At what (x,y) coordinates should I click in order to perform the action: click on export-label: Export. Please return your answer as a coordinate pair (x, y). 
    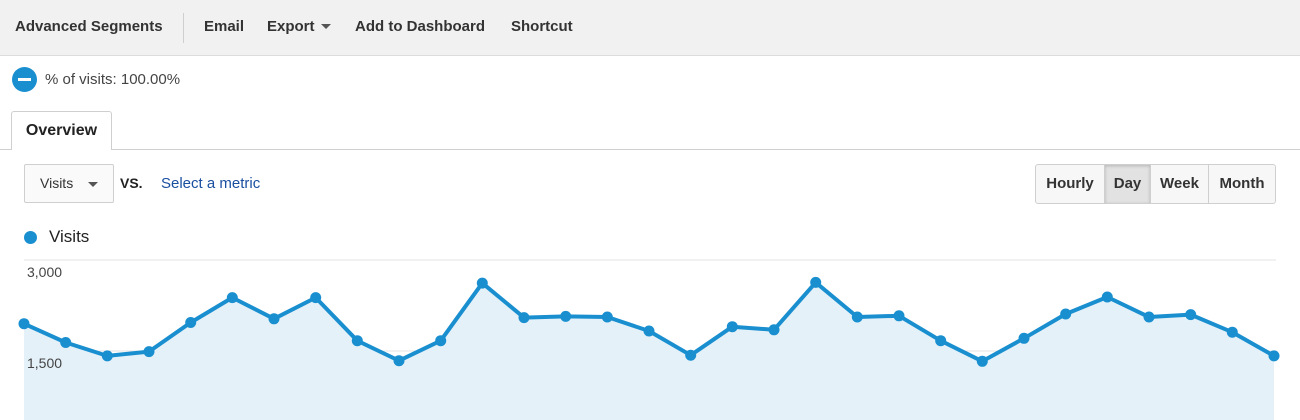
    Looking at the image, I should click on (291, 26).